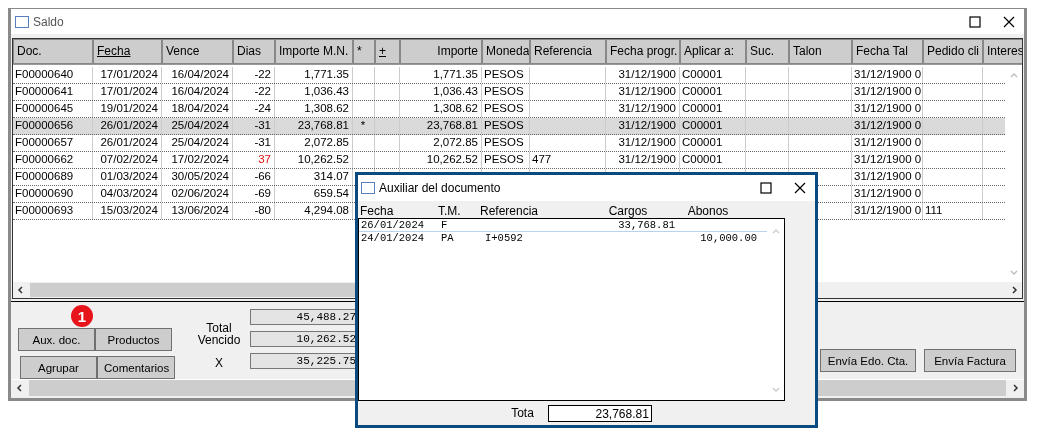  I want to click on column-header: Suc., so click(767, 52).